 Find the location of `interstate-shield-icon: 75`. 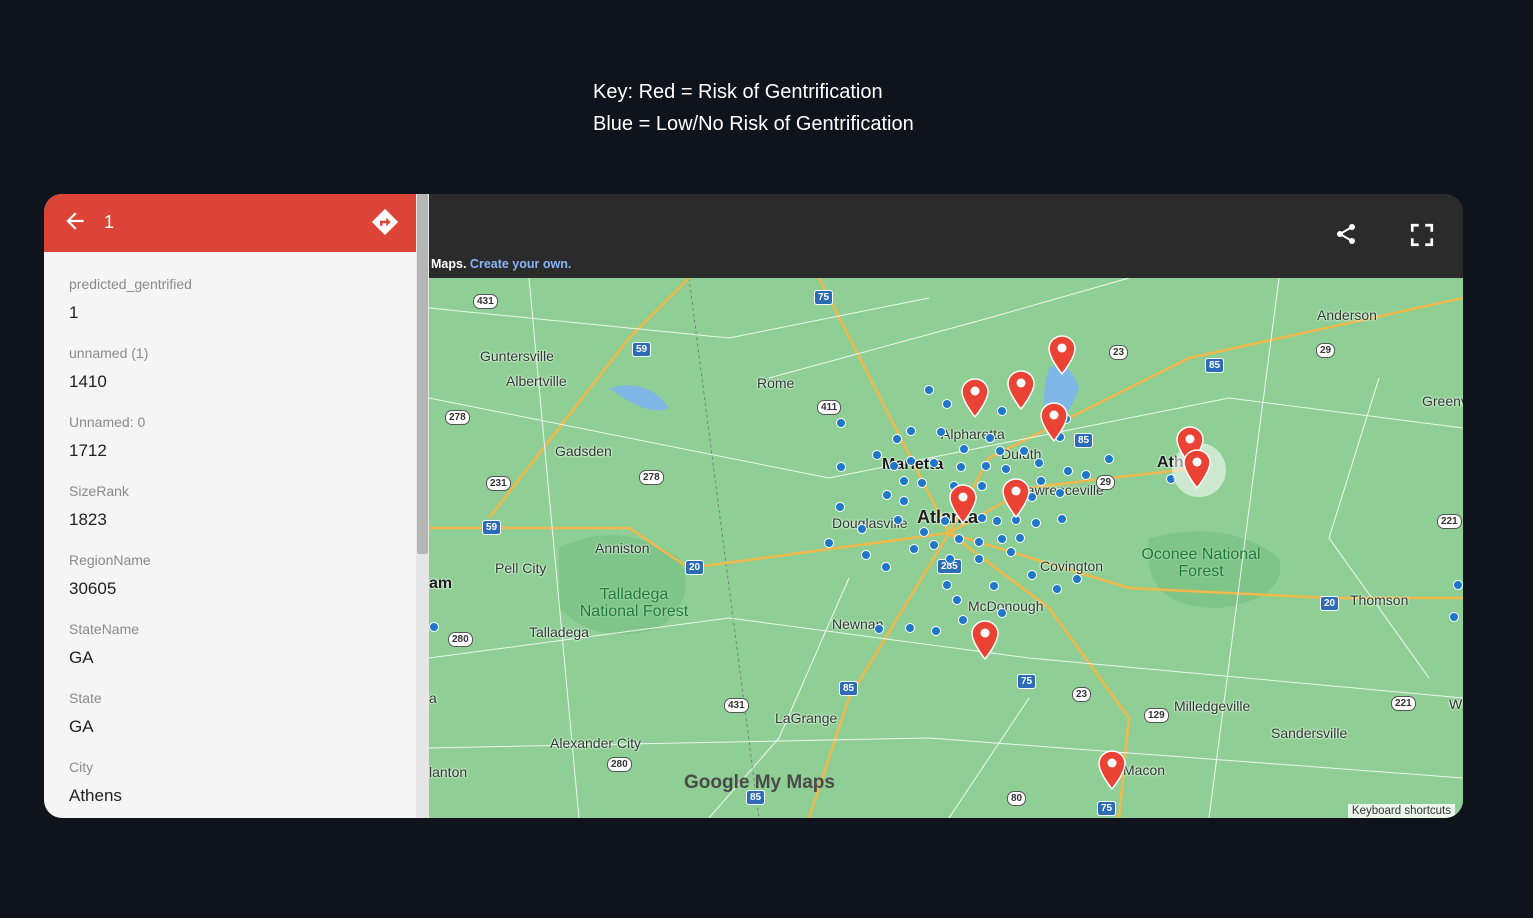

interstate-shield-icon: 75 is located at coordinates (1107, 808).